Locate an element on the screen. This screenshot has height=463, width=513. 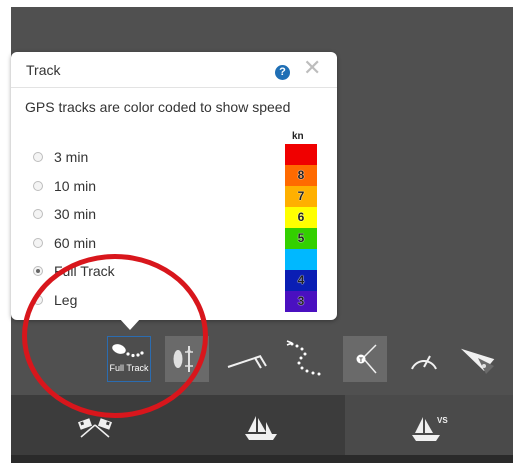
course-compass-icon: T is located at coordinates (366, 359).